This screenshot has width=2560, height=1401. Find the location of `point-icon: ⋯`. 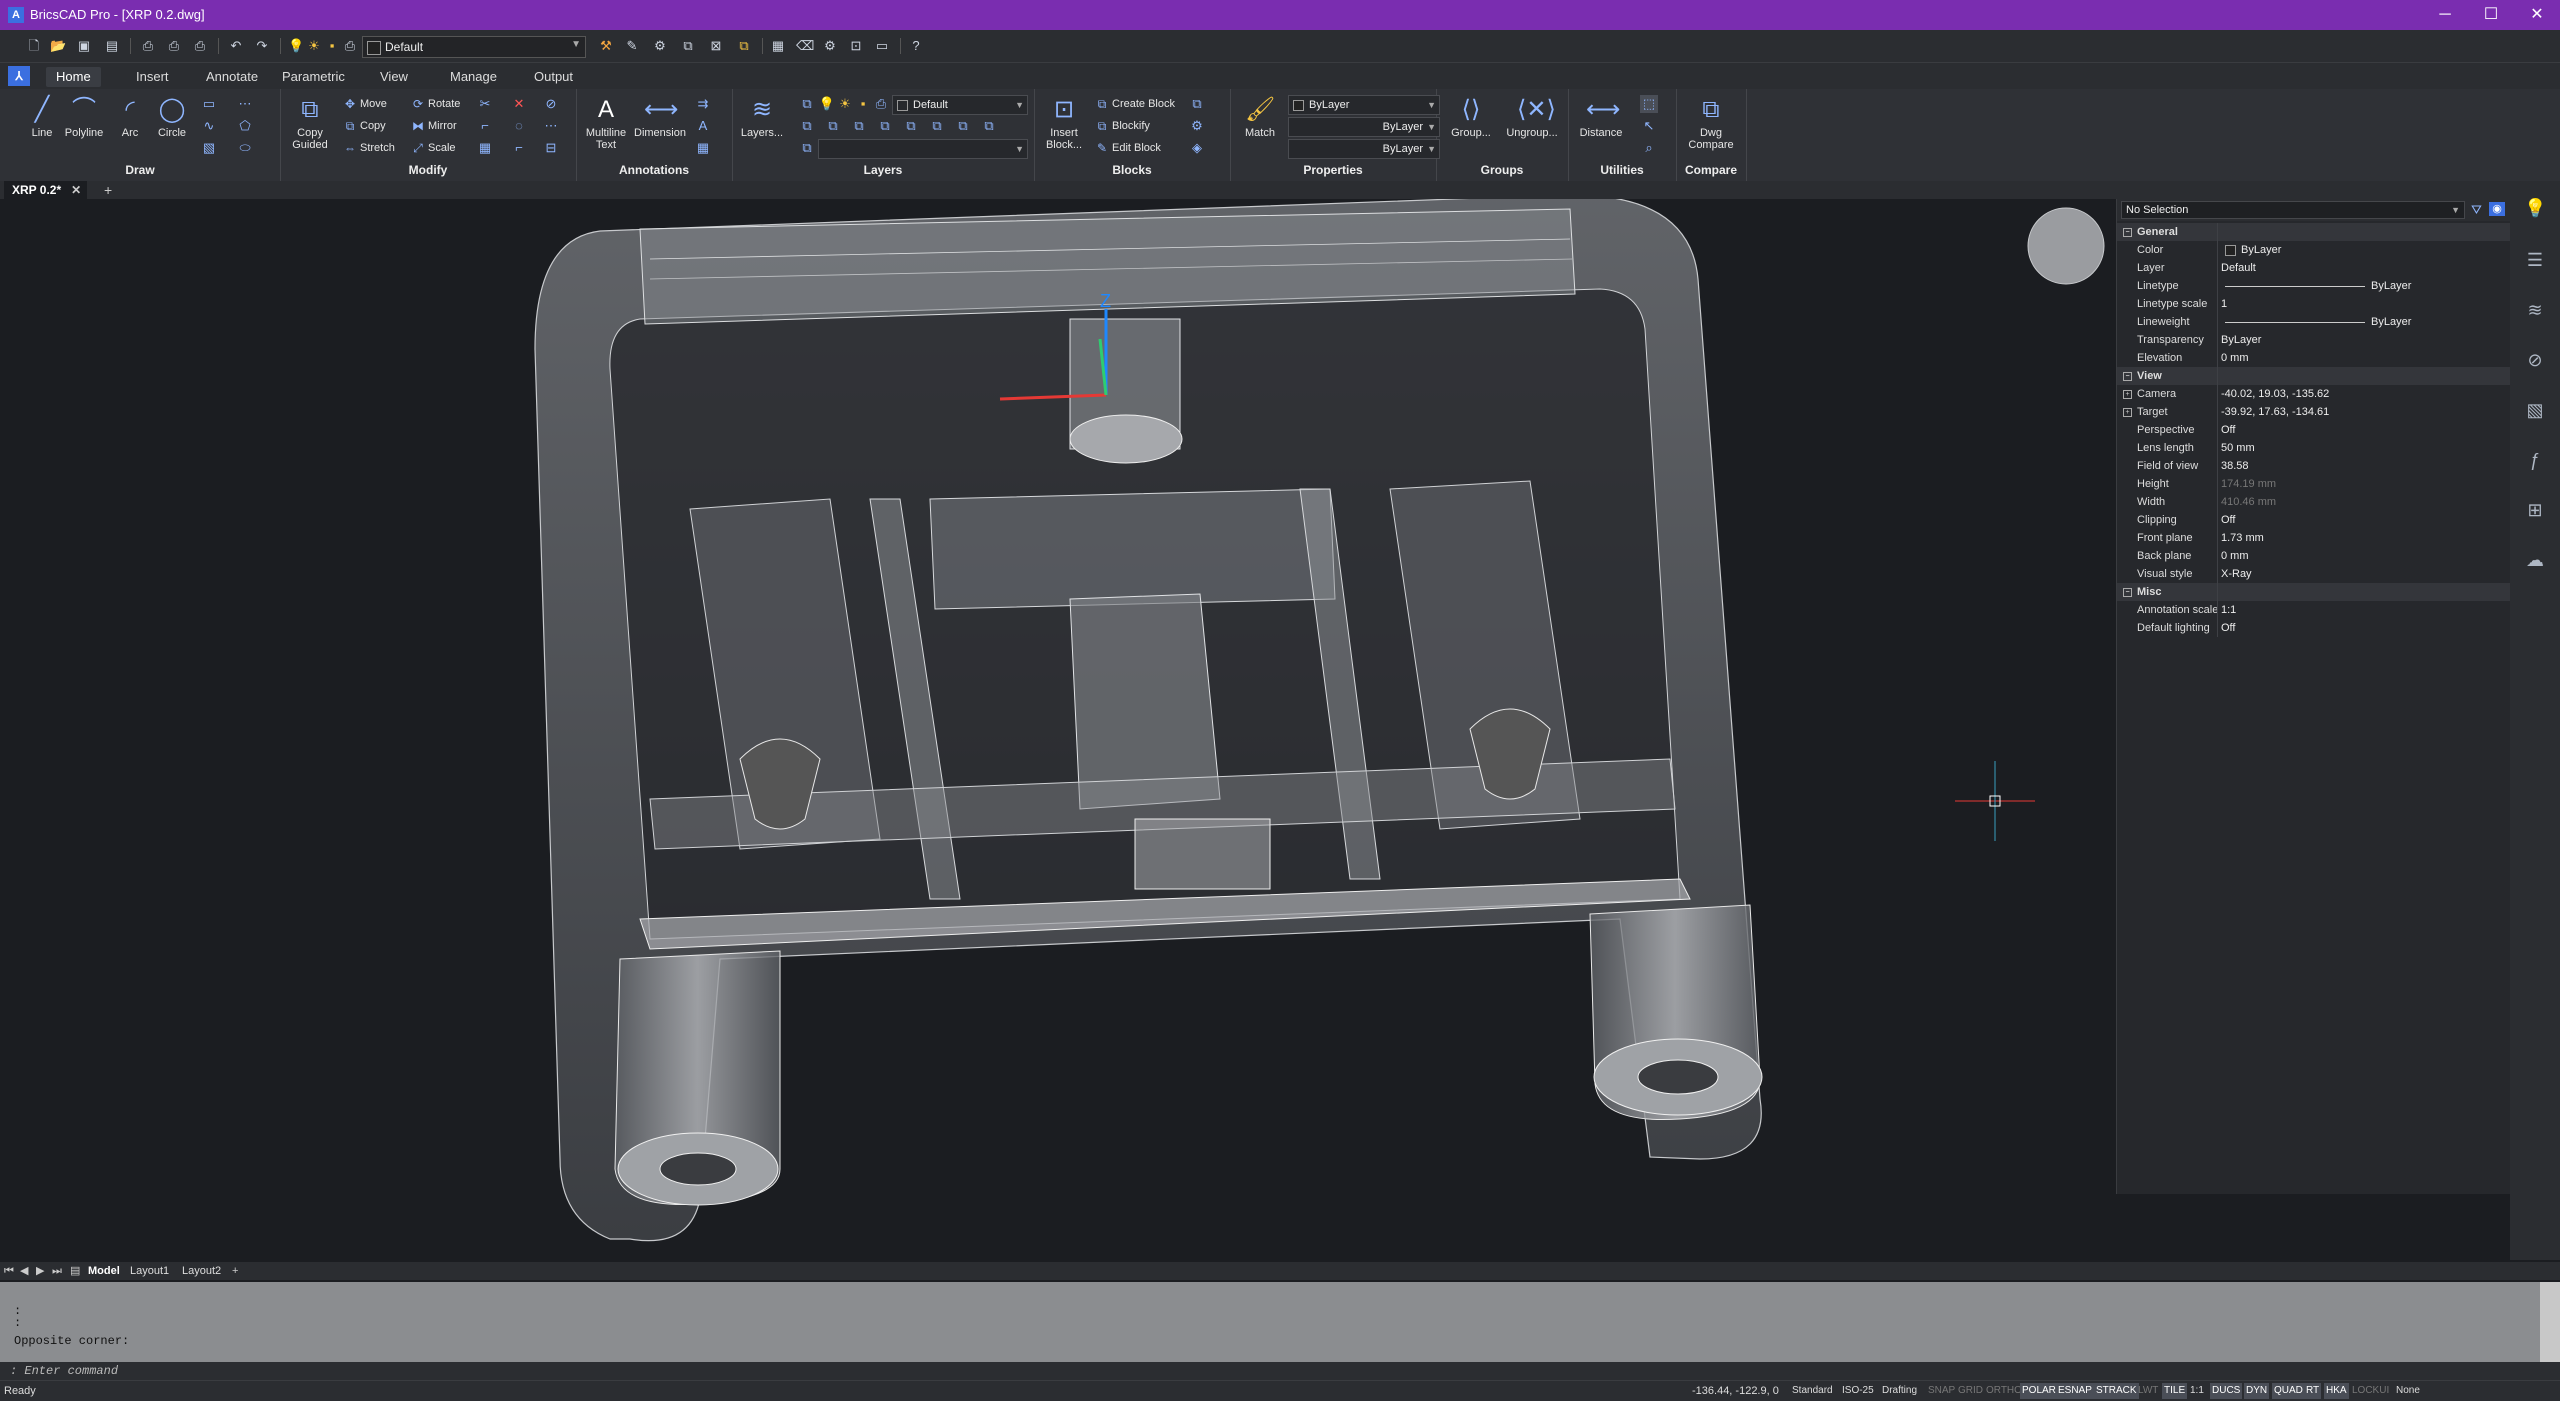

point-icon: ⋯ is located at coordinates (245, 104).